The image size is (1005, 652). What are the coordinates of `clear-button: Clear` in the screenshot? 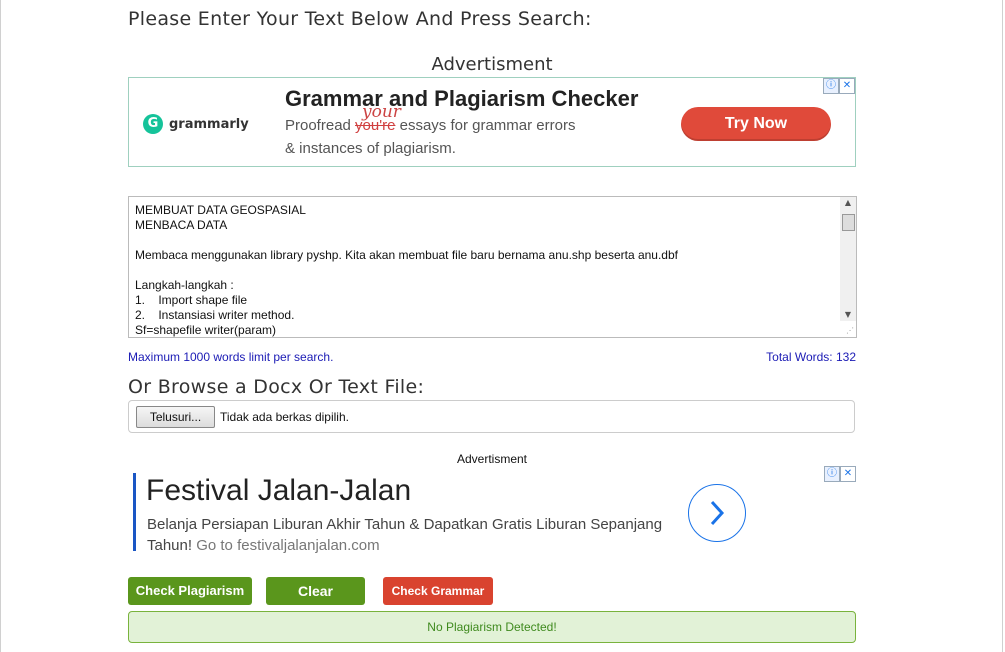 It's located at (315, 591).